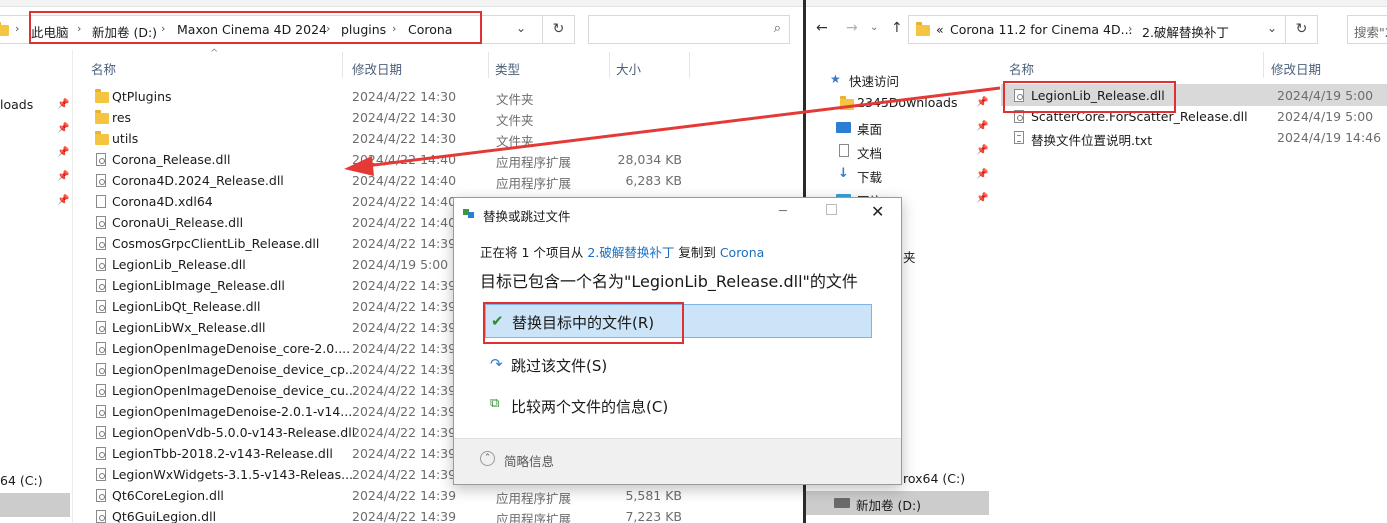 The height and width of the screenshot is (523, 1387). Describe the element at coordinates (678, 365) in the screenshot. I see `skip-file-button: ↷ 跳过该文件(S)` at that location.